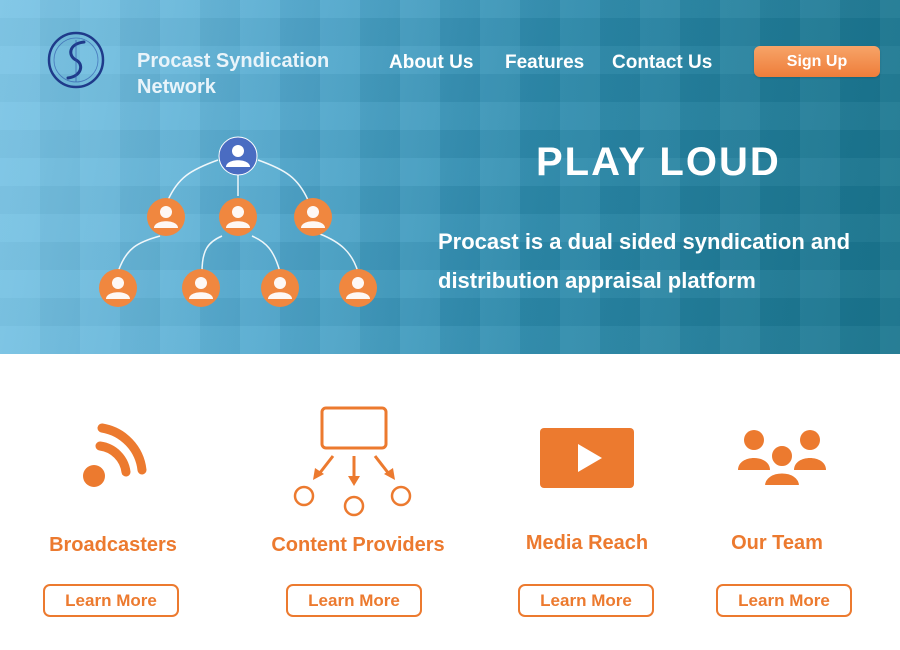 The width and height of the screenshot is (900, 650). I want to click on feature-title-media-reach: Media Reach, so click(587, 543).